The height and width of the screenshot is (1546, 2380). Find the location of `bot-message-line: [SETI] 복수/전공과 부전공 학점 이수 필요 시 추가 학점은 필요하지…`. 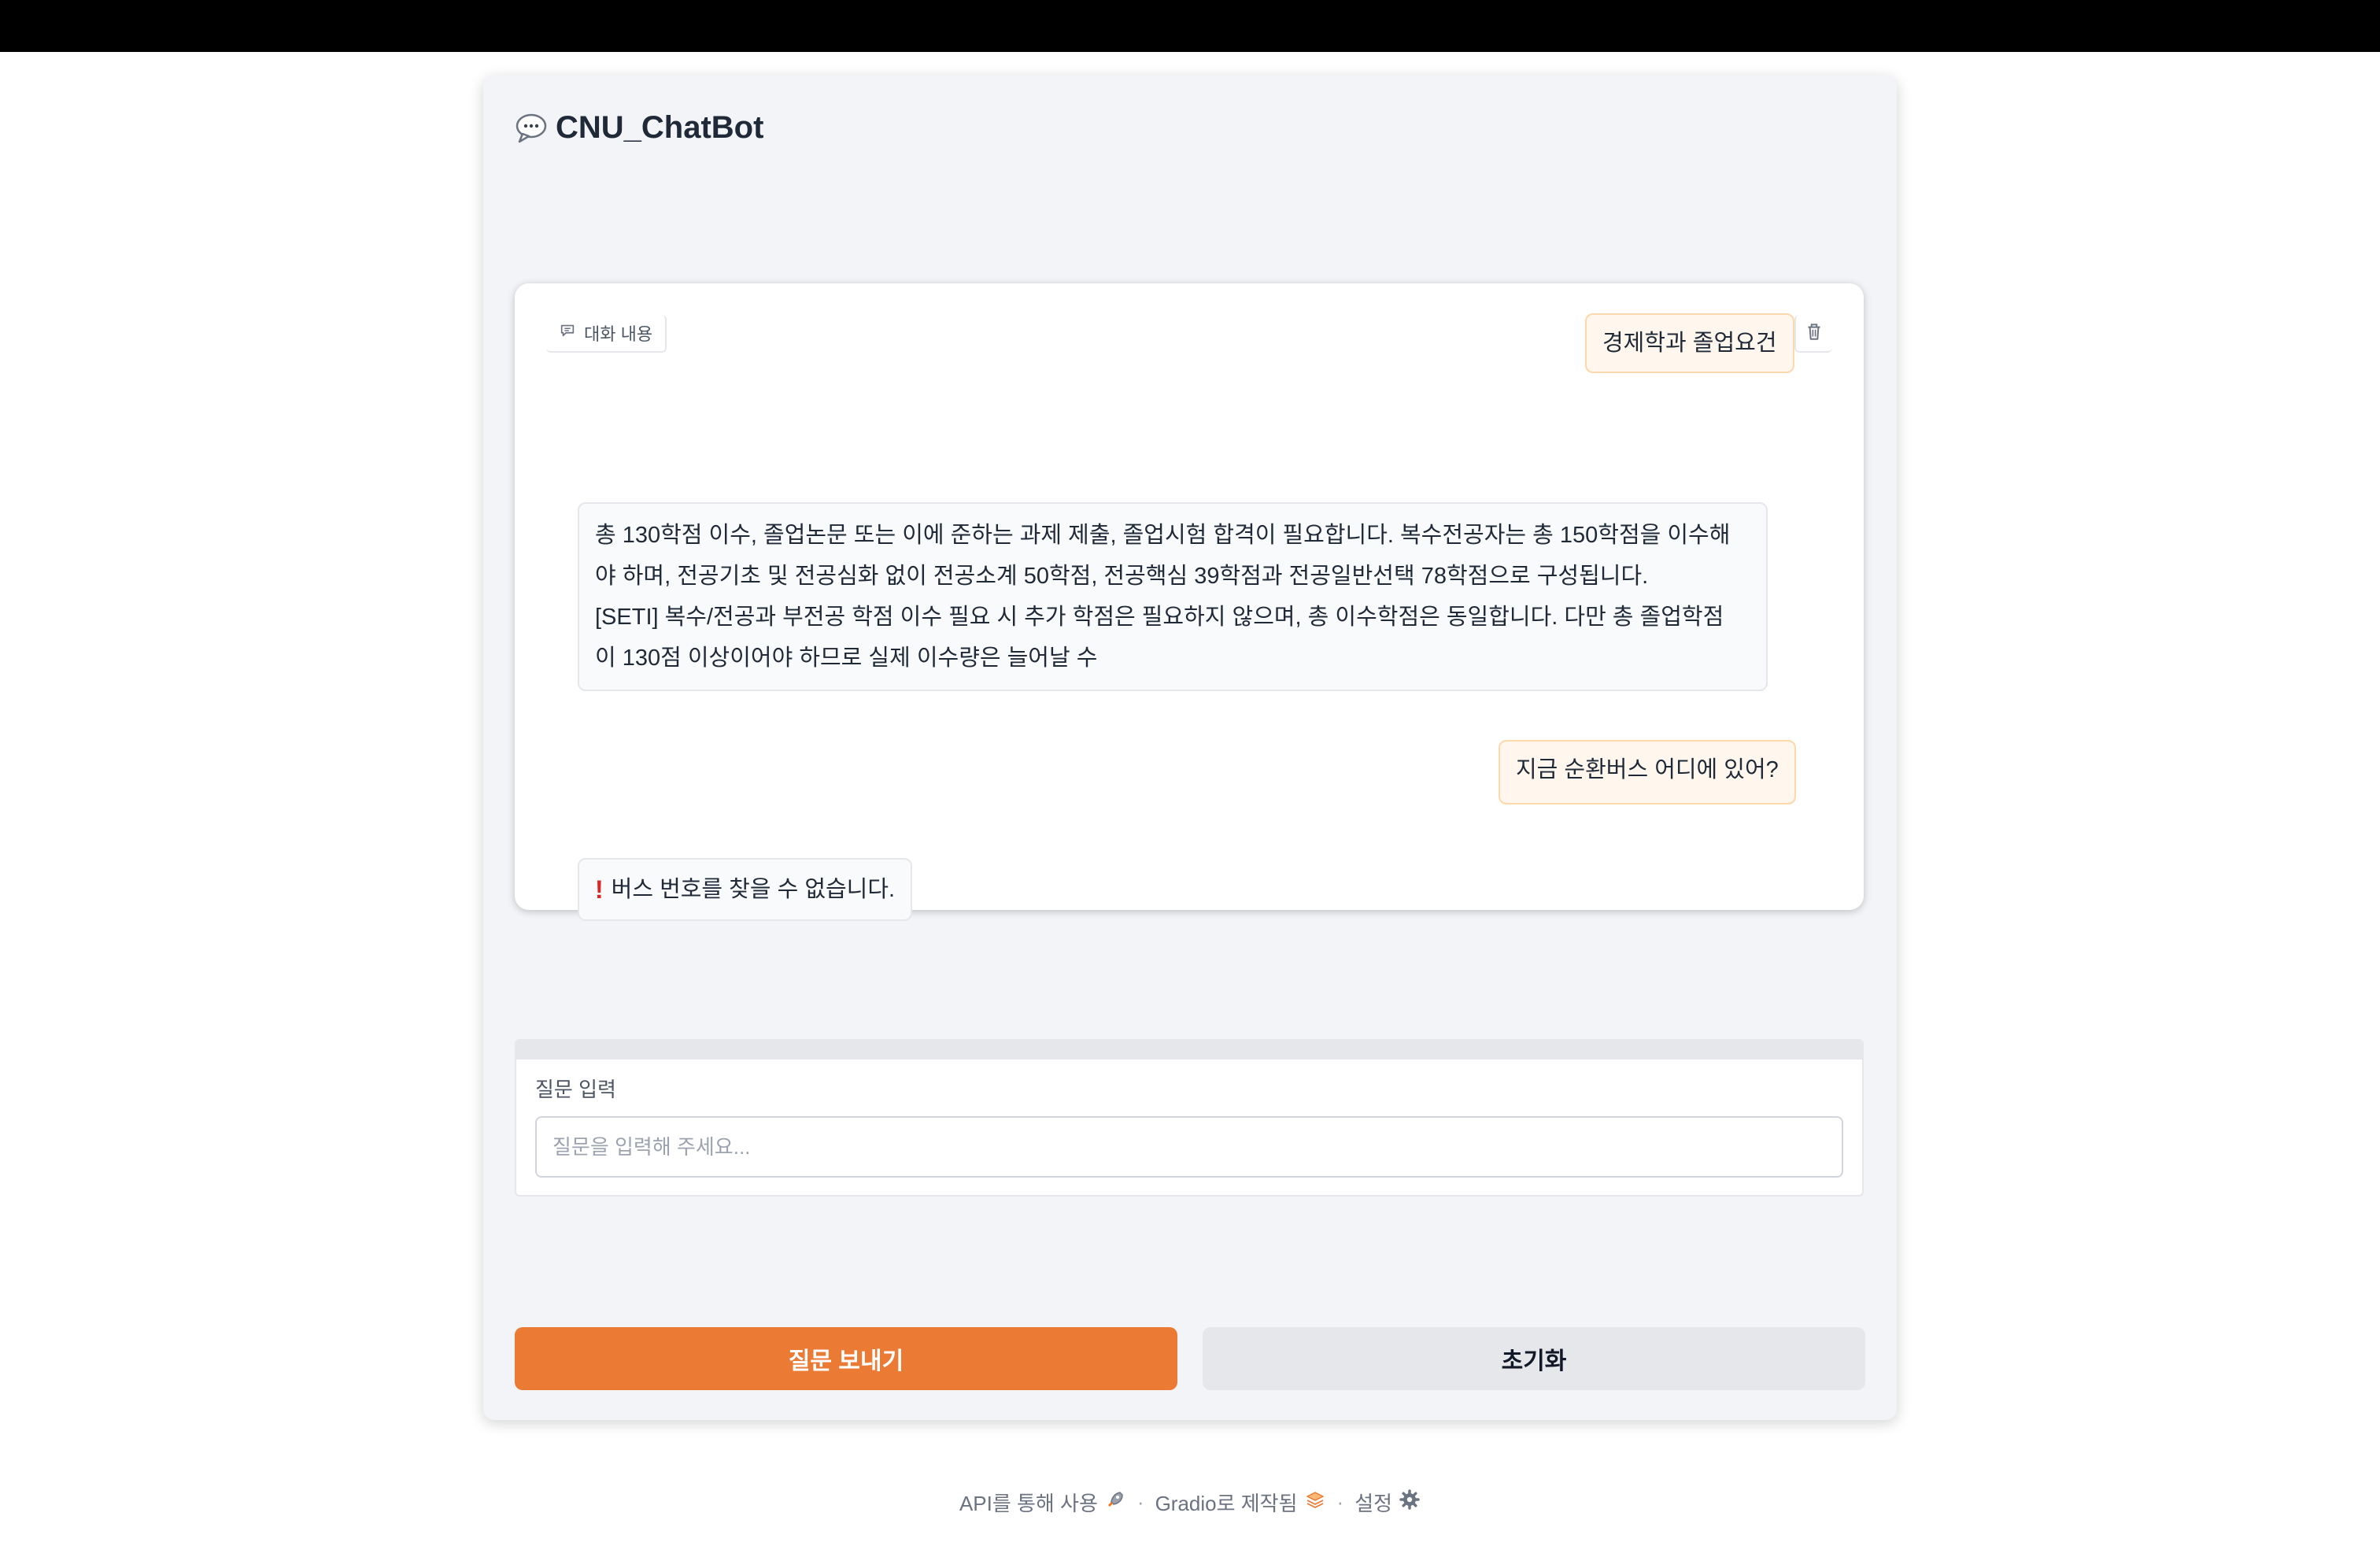

bot-message-line: [SETI] 복수/전공과 부전공 학점 이수 필요 시 추가 학점은 필요하지… is located at coordinates (1159, 617).